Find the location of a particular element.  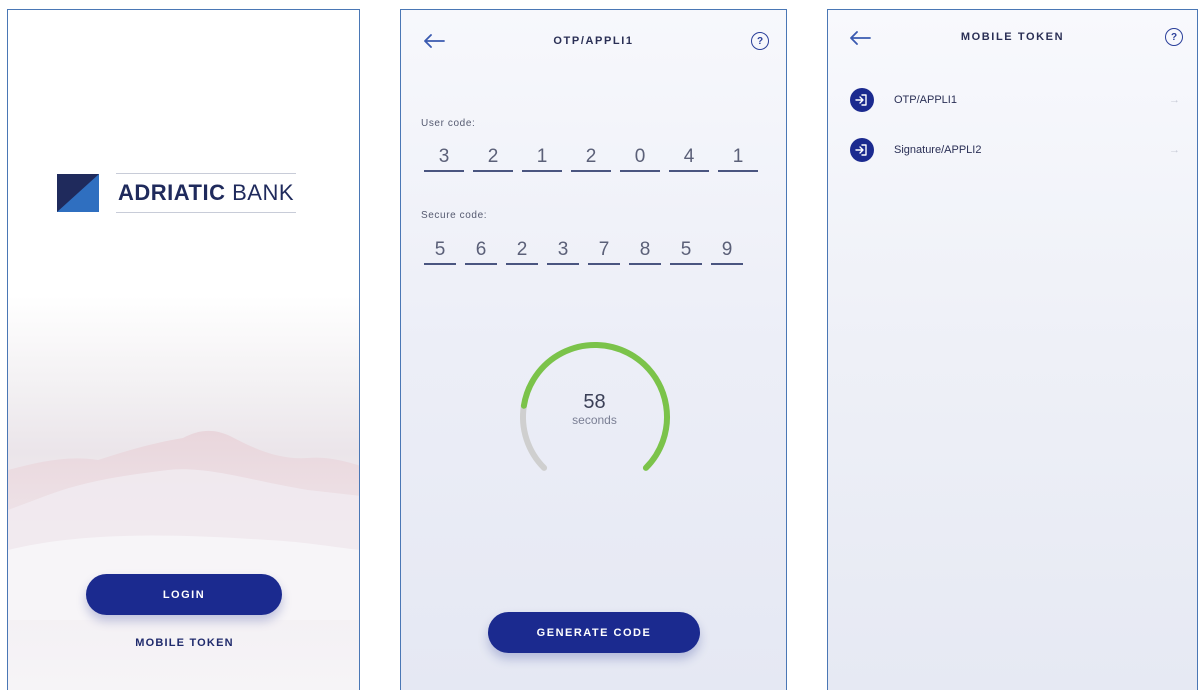

mobile-token-link: MOBILE TOKEN is located at coordinates (183, 643).